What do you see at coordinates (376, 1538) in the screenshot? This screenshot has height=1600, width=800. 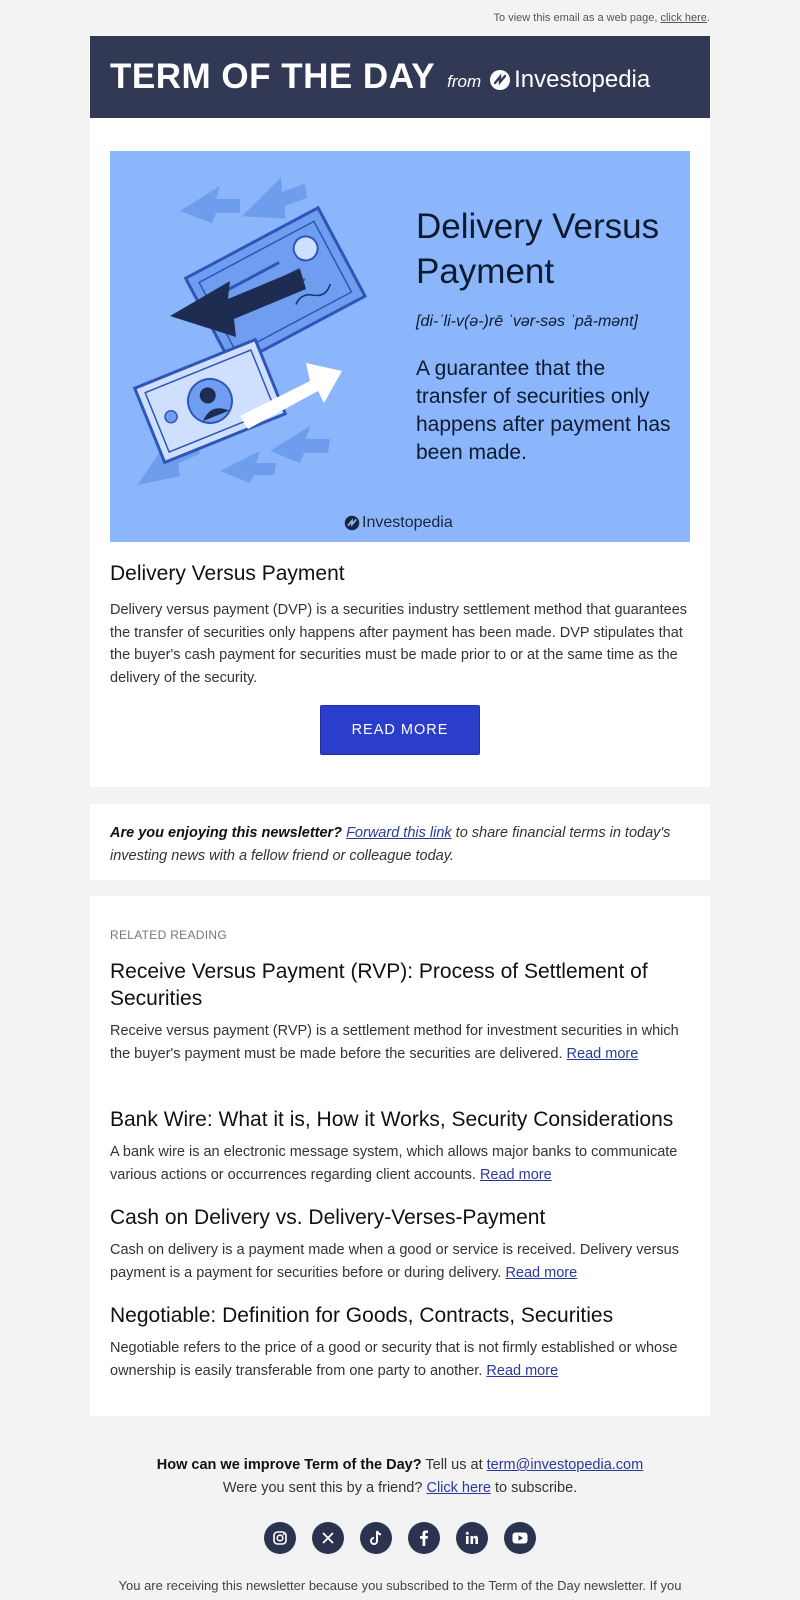 I see `tiktok-icon` at bounding box center [376, 1538].